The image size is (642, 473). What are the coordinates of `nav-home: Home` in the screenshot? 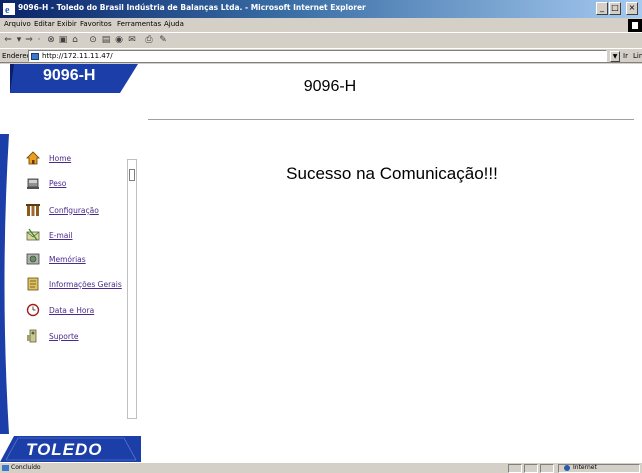 It's located at (48, 158).